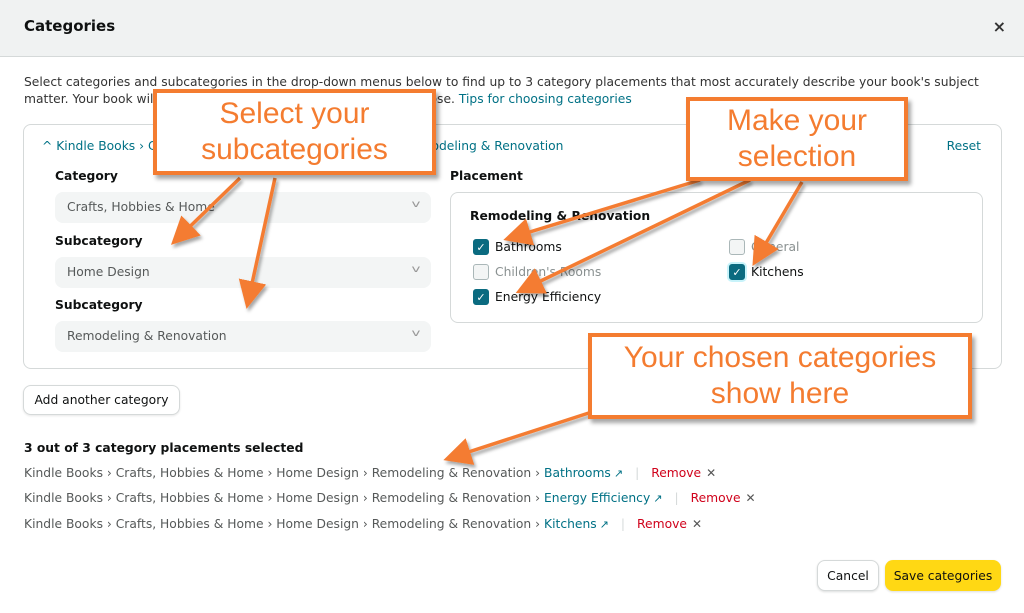 This screenshot has height=613, width=1024. What do you see at coordinates (597, 498) in the screenshot?
I see `selected-leaf-link: Energy Efficiency` at bounding box center [597, 498].